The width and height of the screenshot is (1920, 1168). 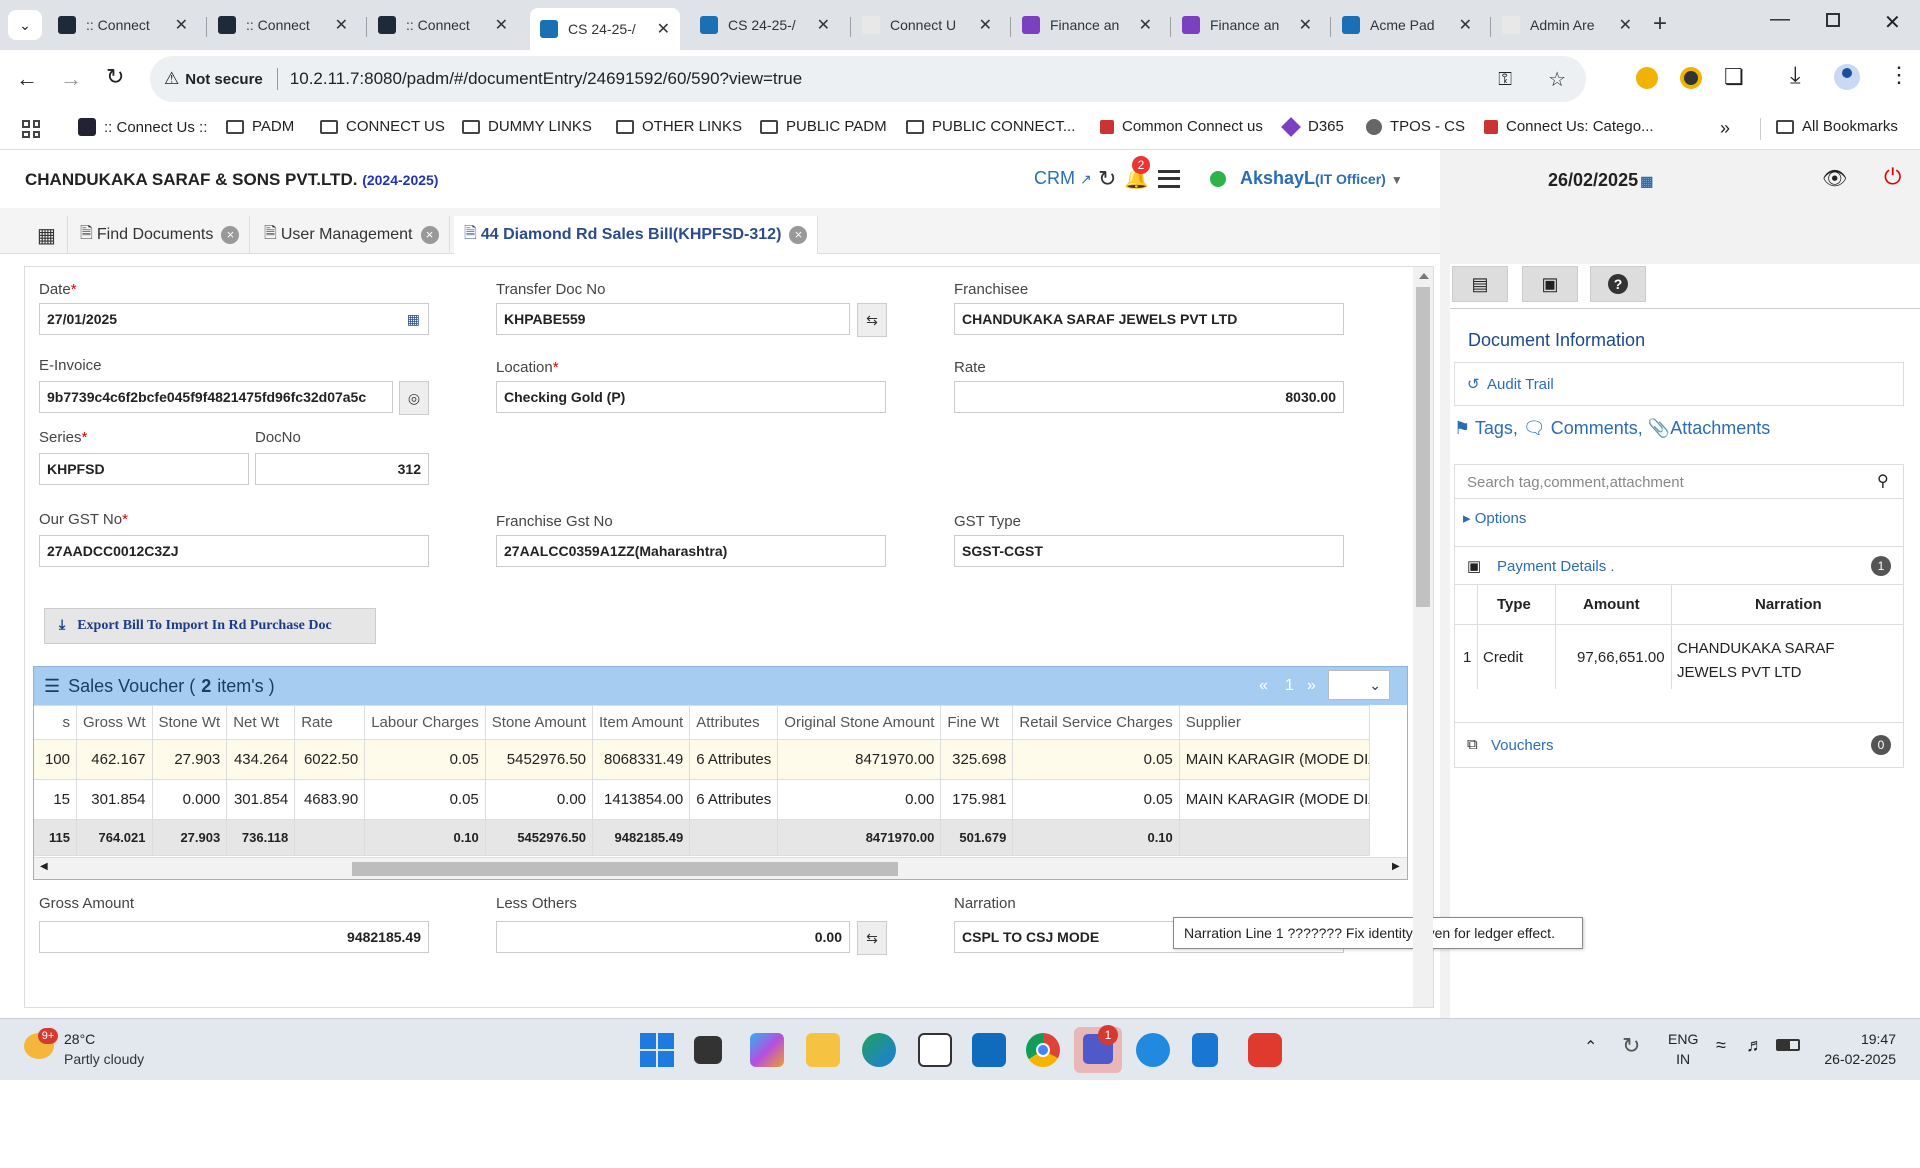 I want to click on horizontal-scrollbar: ◀ ▶, so click(x=720, y=868).